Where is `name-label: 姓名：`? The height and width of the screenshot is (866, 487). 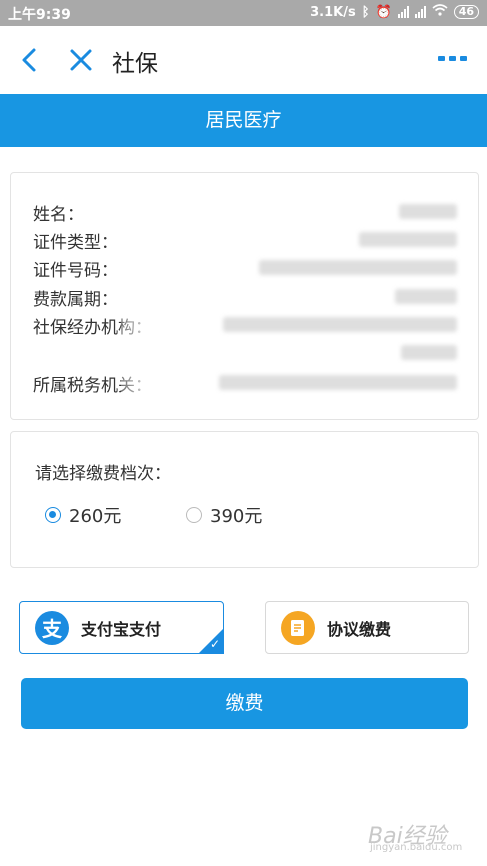
name-label: 姓名： is located at coordinates (58, 215).